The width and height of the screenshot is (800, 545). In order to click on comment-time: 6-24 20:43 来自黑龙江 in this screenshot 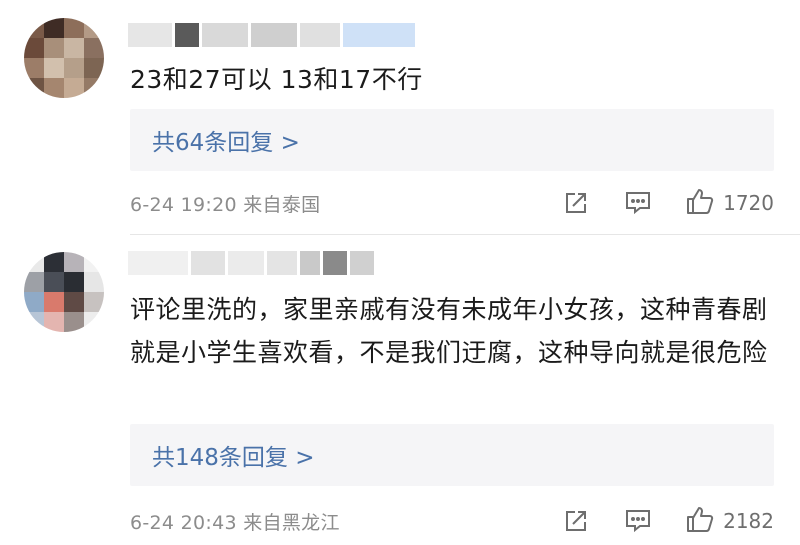, I will do `click(235, 522)`.